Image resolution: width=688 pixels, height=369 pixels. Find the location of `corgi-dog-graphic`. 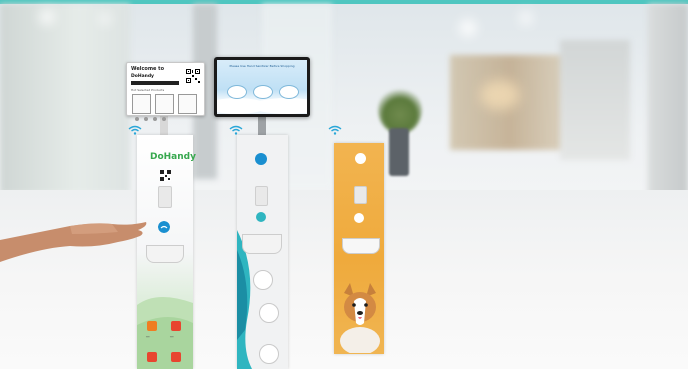

corgi-dog-graphic is located at coordinates (360, 318).